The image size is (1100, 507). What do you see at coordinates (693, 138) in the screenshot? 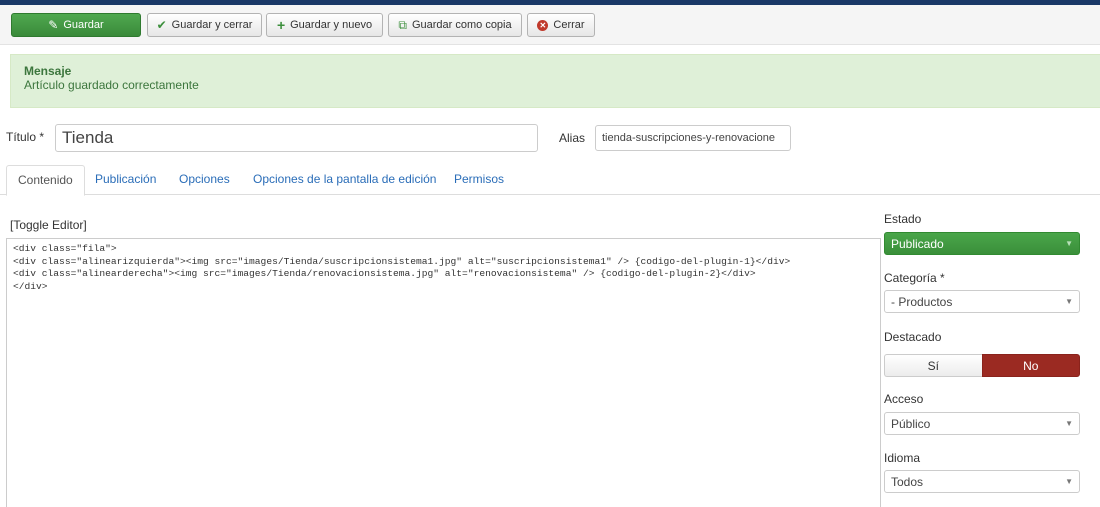
I see `alias-input` at bounding box center [693, 138].